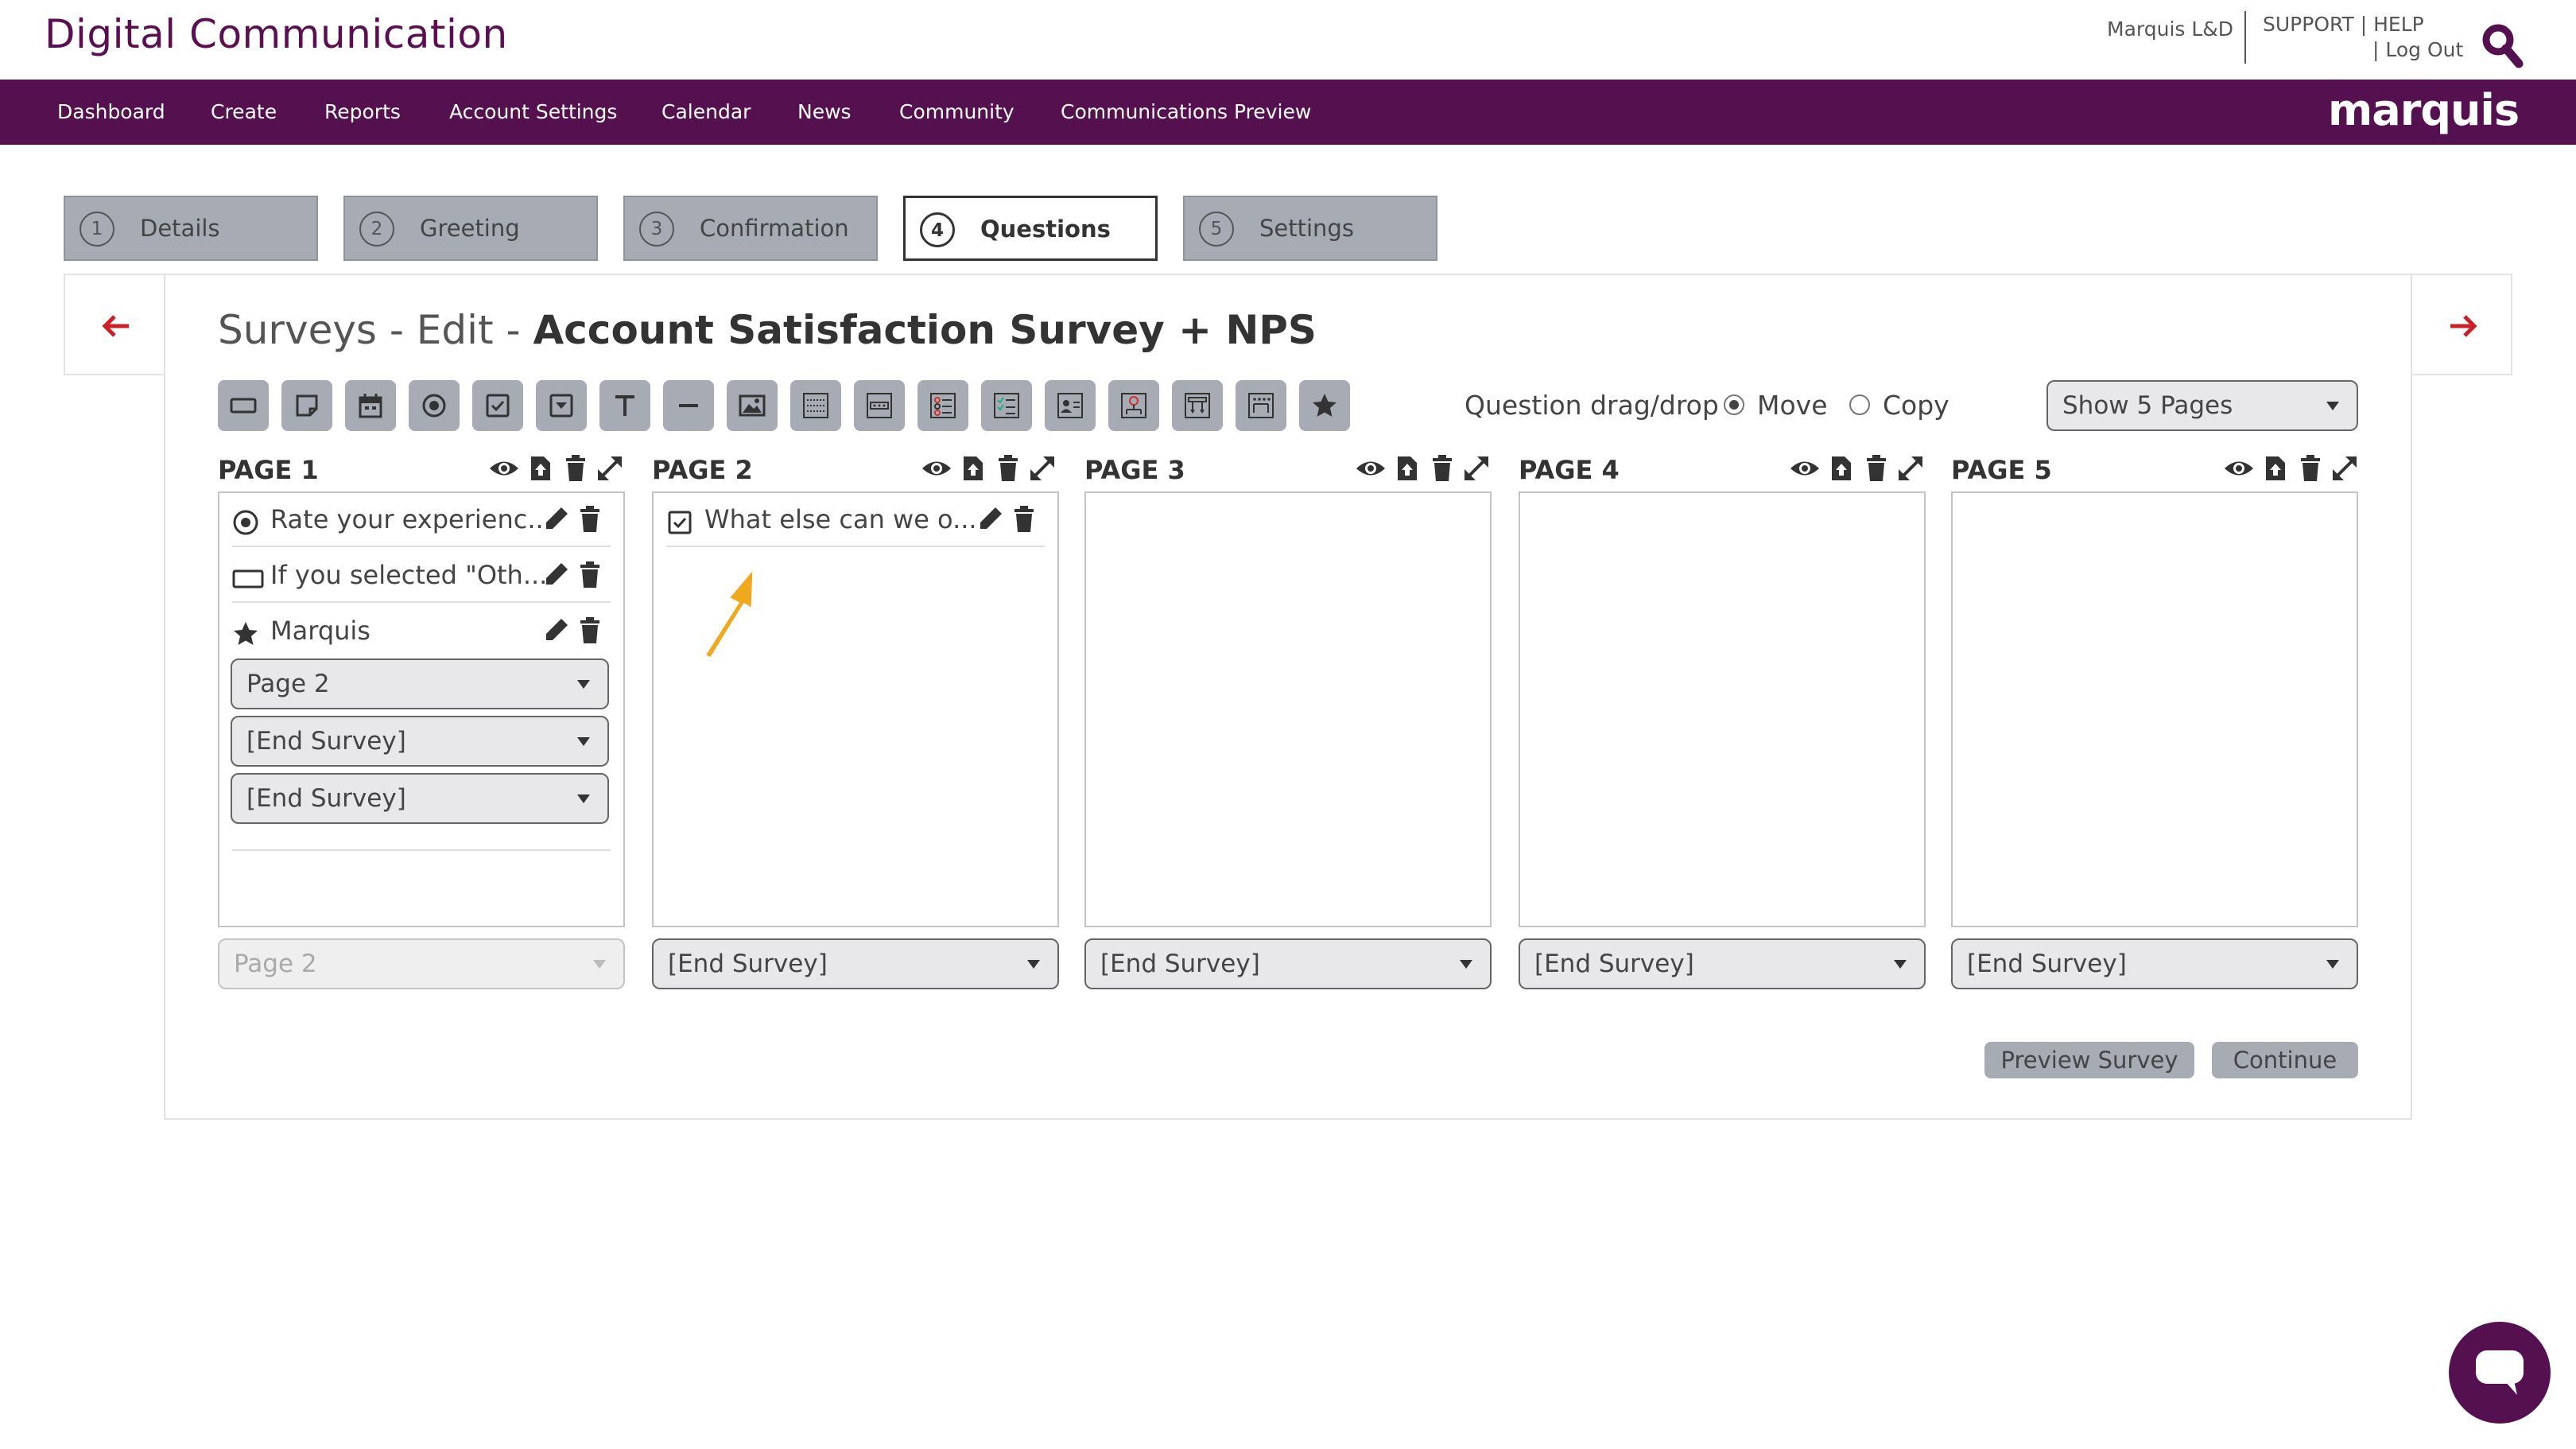 This screenshot has height=1449, width=2576. What do you see at coordinates (1792, 405) in the screenshot?
I see `move-label: Move` at bounding box center [1792, 405].